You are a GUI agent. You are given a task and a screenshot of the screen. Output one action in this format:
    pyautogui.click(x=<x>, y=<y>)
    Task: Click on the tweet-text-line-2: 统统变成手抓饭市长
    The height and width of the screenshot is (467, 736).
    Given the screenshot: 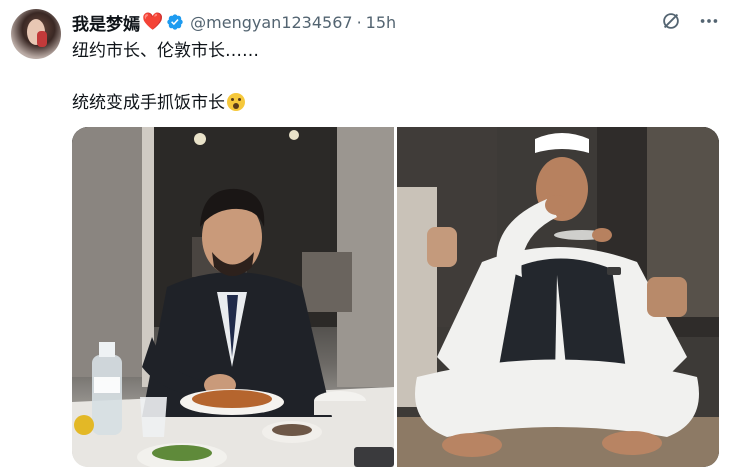 What is the action you would take?
    pyautogui.click(x=158, y=100)
    